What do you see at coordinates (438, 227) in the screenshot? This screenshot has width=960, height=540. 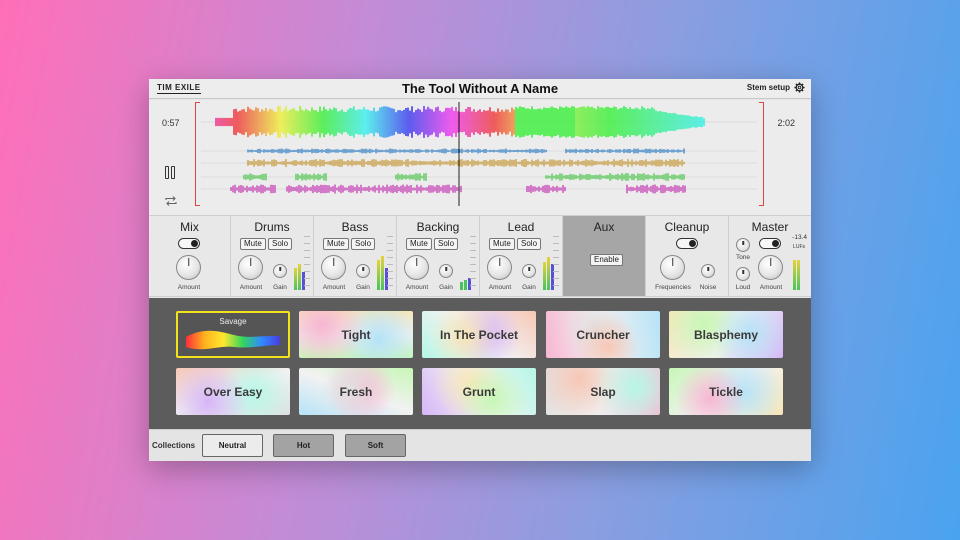 I see `backing-label: Backing` at bounding box center [438, 227].